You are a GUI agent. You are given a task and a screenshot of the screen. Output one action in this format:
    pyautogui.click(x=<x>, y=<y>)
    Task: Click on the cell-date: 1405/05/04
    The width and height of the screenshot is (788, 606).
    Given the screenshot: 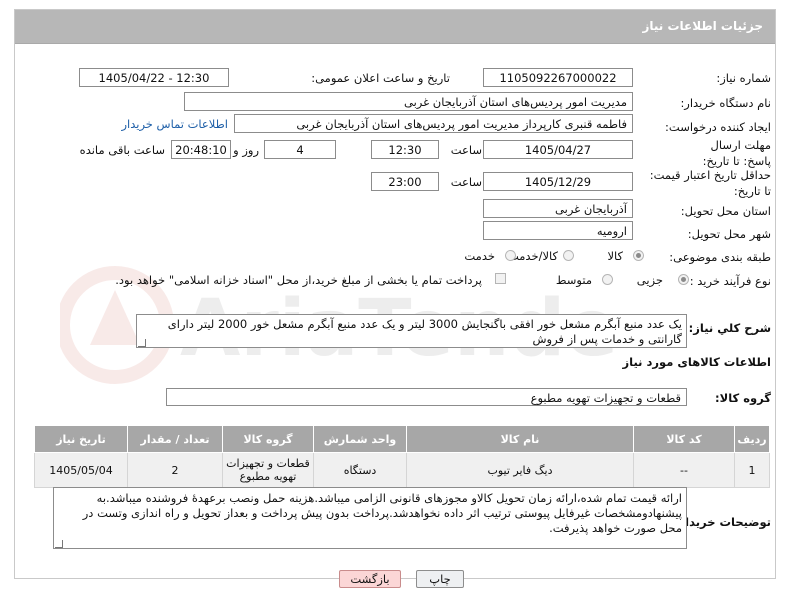 What is the action you would take?
    pyautogui.click(x=81, y=470)
    